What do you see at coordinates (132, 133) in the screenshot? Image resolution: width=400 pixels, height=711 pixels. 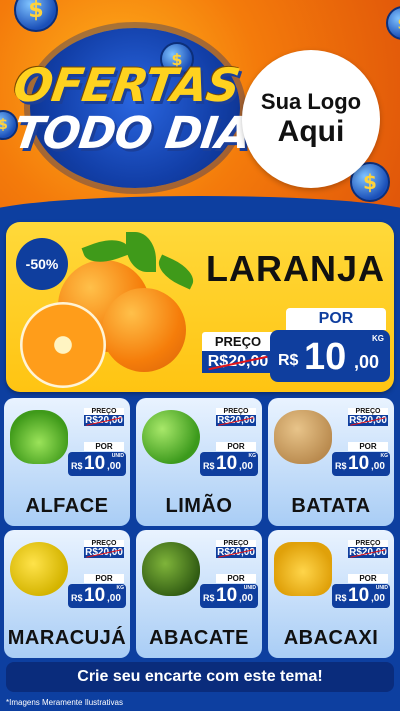 I see `page-title-line2: TODO DIA` at bounding box center [132, 133].